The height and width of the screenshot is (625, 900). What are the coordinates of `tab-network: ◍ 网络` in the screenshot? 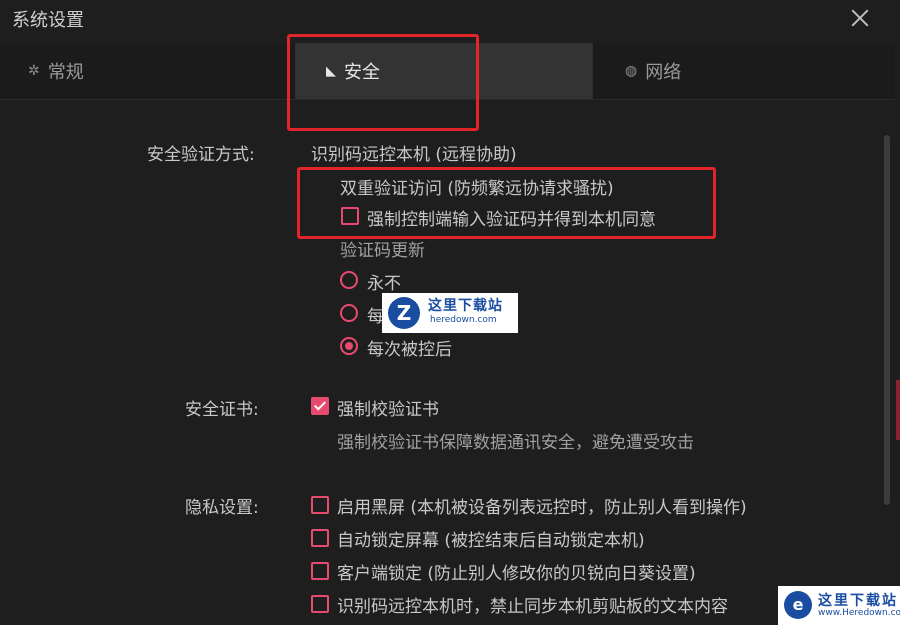 It's located at (744, 71).